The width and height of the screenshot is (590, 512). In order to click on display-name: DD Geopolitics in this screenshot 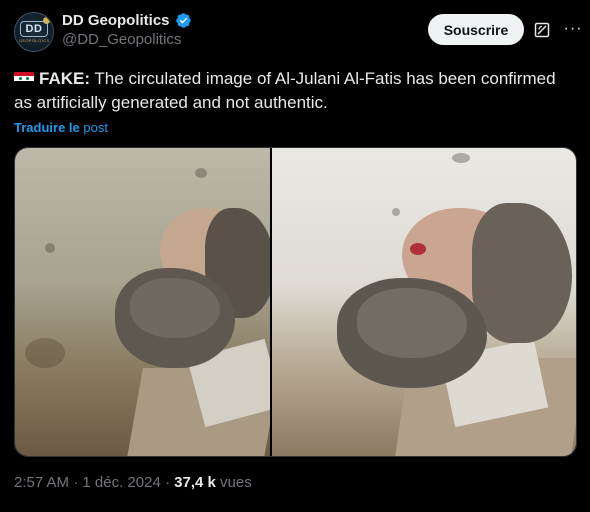, I will do `click(116, 20)`.